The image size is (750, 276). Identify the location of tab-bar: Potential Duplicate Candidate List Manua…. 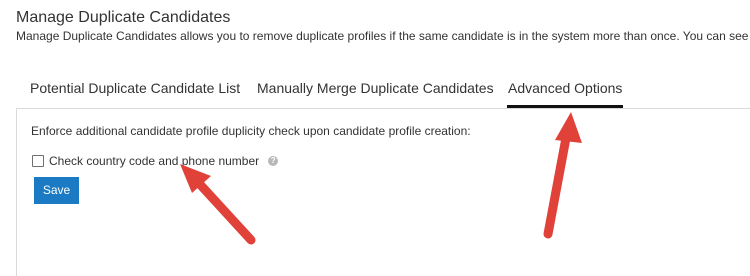
(383, 90).